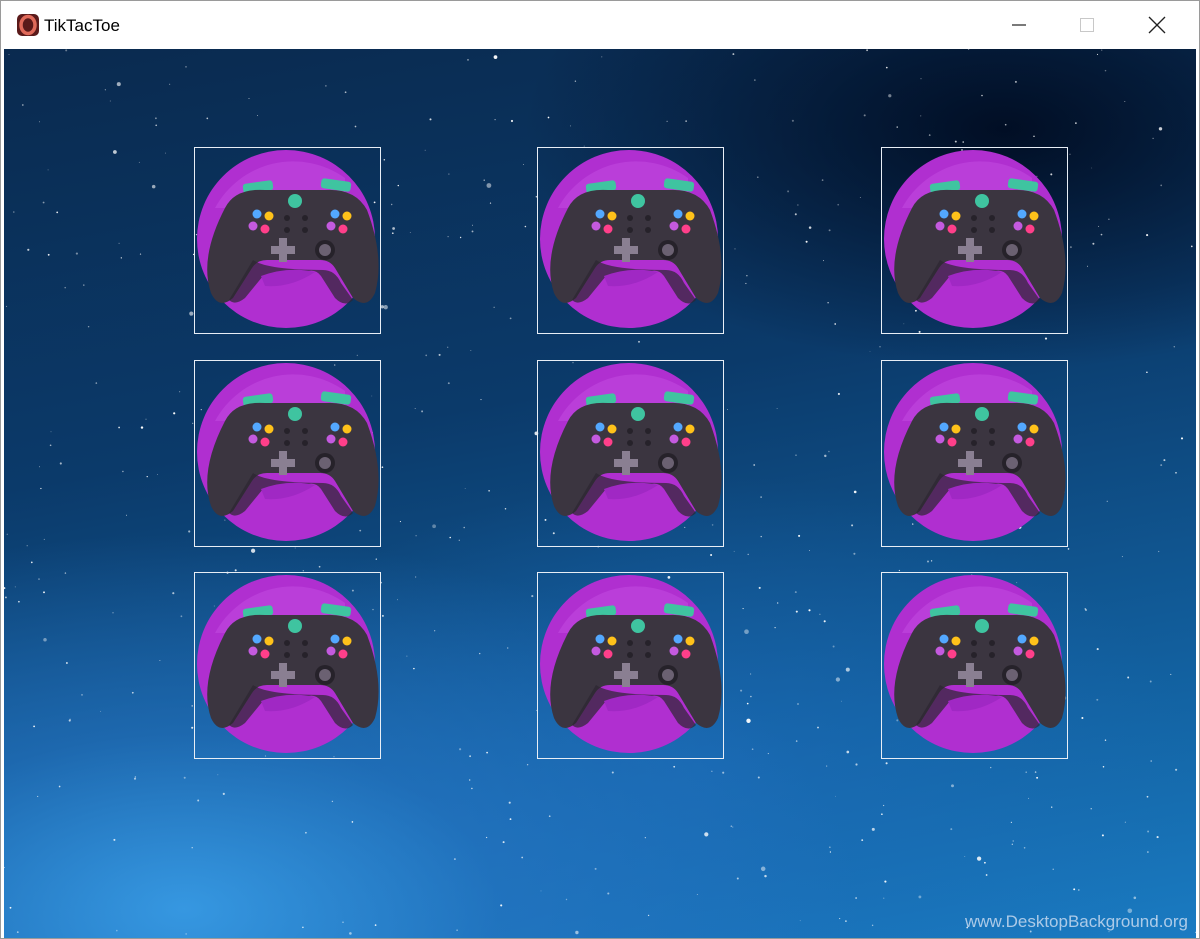  I want to click on window-title: TikTacToe, so click(82, 25).